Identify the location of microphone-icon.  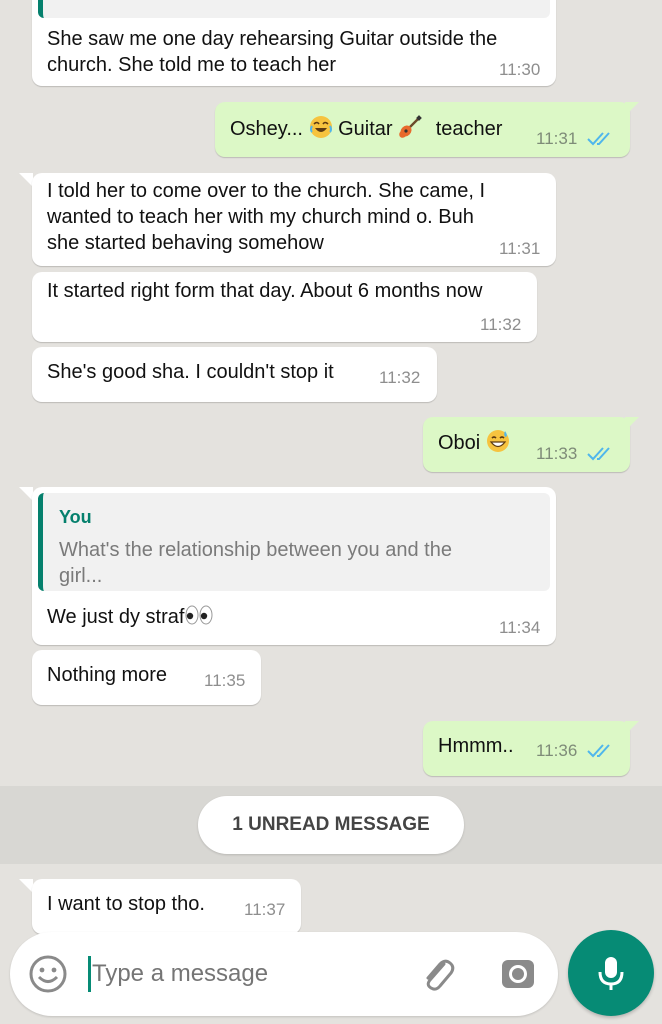
(611, 973).